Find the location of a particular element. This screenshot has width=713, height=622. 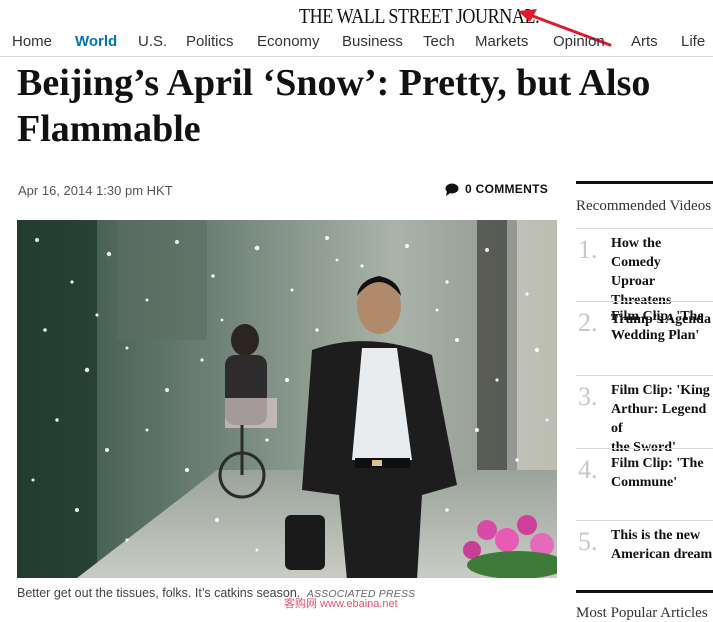

recommended-videos-title: Recommended Videos is located at coordinates (644, 206).